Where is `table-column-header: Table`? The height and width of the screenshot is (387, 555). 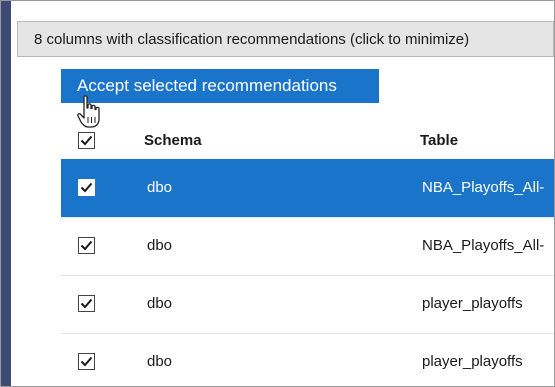 table-column-header: Table is located at coordinates (439, 140).